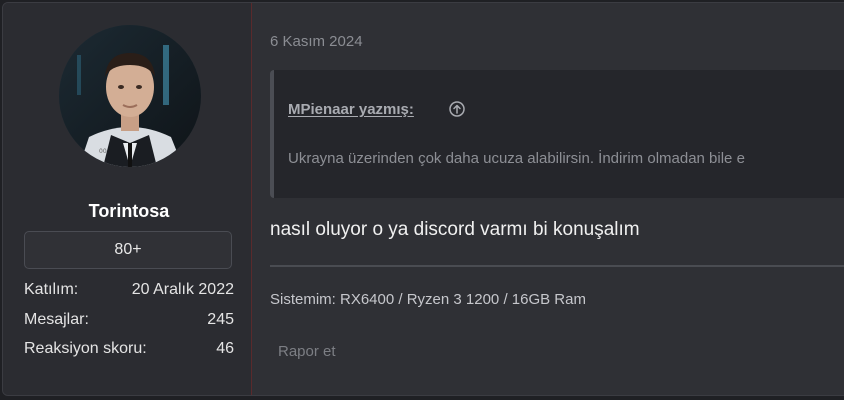 The height and width of the screenshot is (400, 844). I want to click on stat-messages: Mesajlar: 245, so click(129, 322).